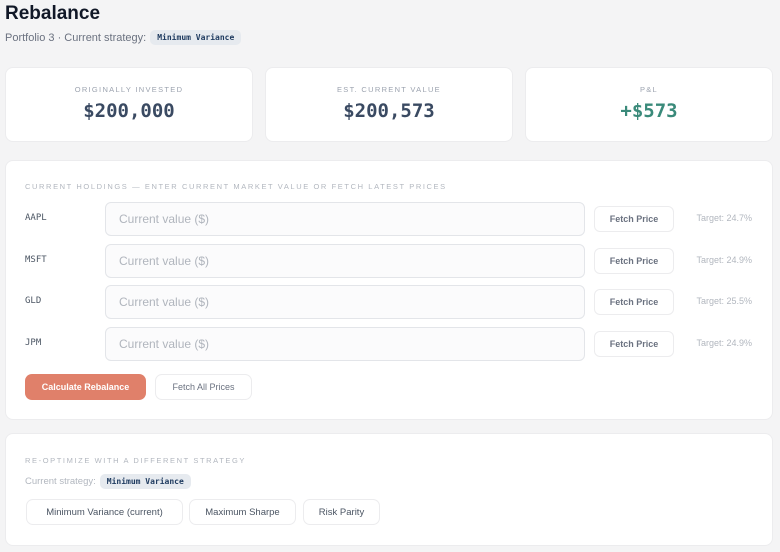 Image resolution: width=780 pixels, height=552 pixels. I want to click on ticker-label: MSFT, so click(36, 260).